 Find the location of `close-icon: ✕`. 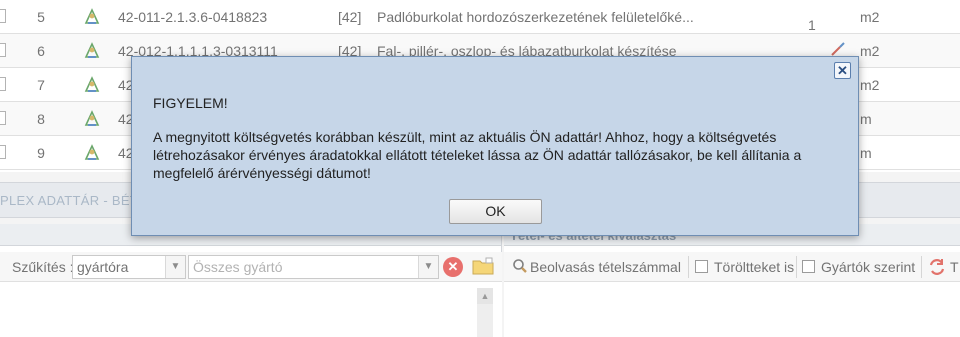

close-icon: ✕ is located at coordinates (842, 70).